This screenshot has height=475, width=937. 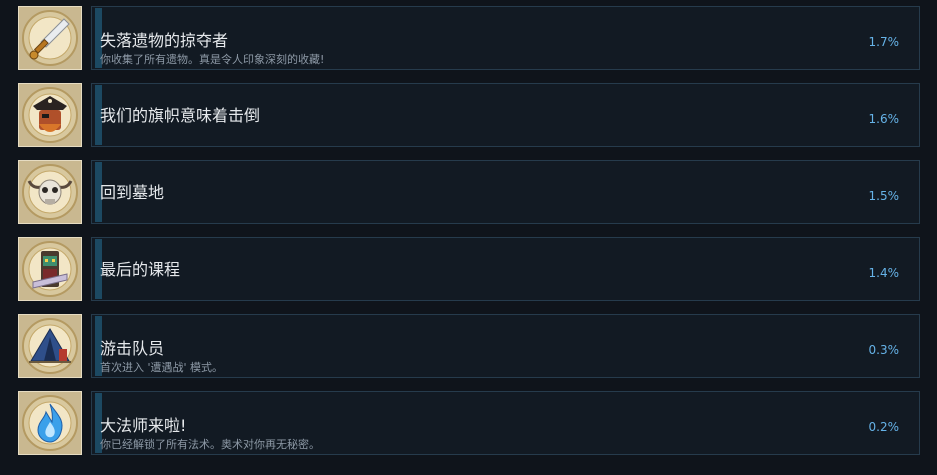 I want to click on achievement-percent: 0.2%, so click(x=884, y=427).